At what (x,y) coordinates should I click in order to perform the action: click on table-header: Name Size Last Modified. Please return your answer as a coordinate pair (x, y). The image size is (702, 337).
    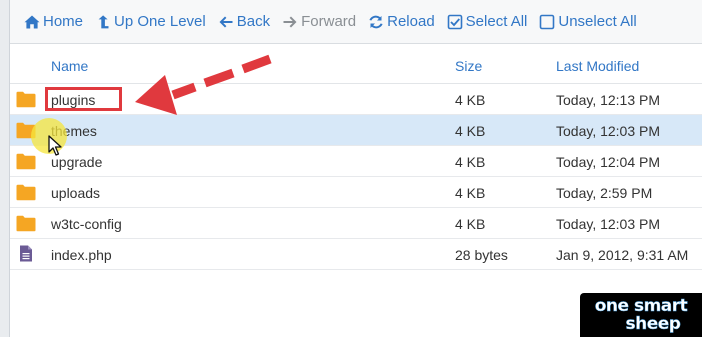
    Looking at the image, I should click on (356, 64).